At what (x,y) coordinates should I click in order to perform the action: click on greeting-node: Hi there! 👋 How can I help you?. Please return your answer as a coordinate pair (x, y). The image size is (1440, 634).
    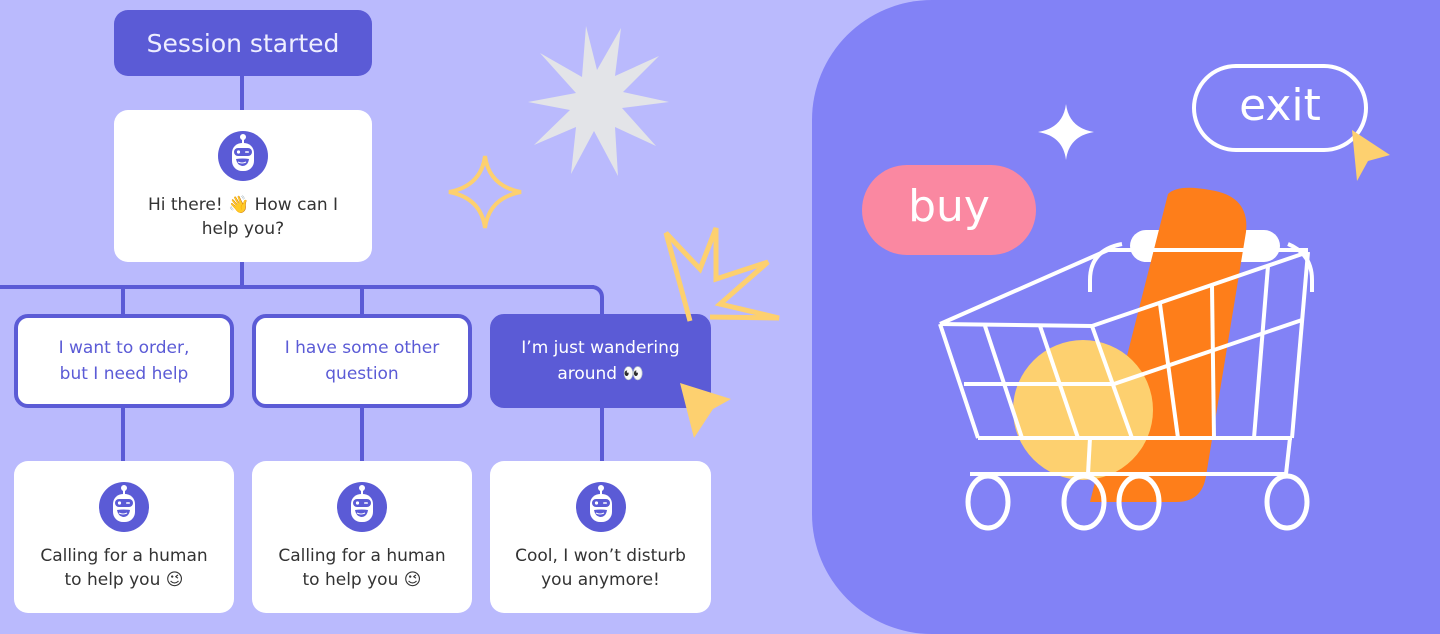
    Looking at the image, I should click on (243, 186).